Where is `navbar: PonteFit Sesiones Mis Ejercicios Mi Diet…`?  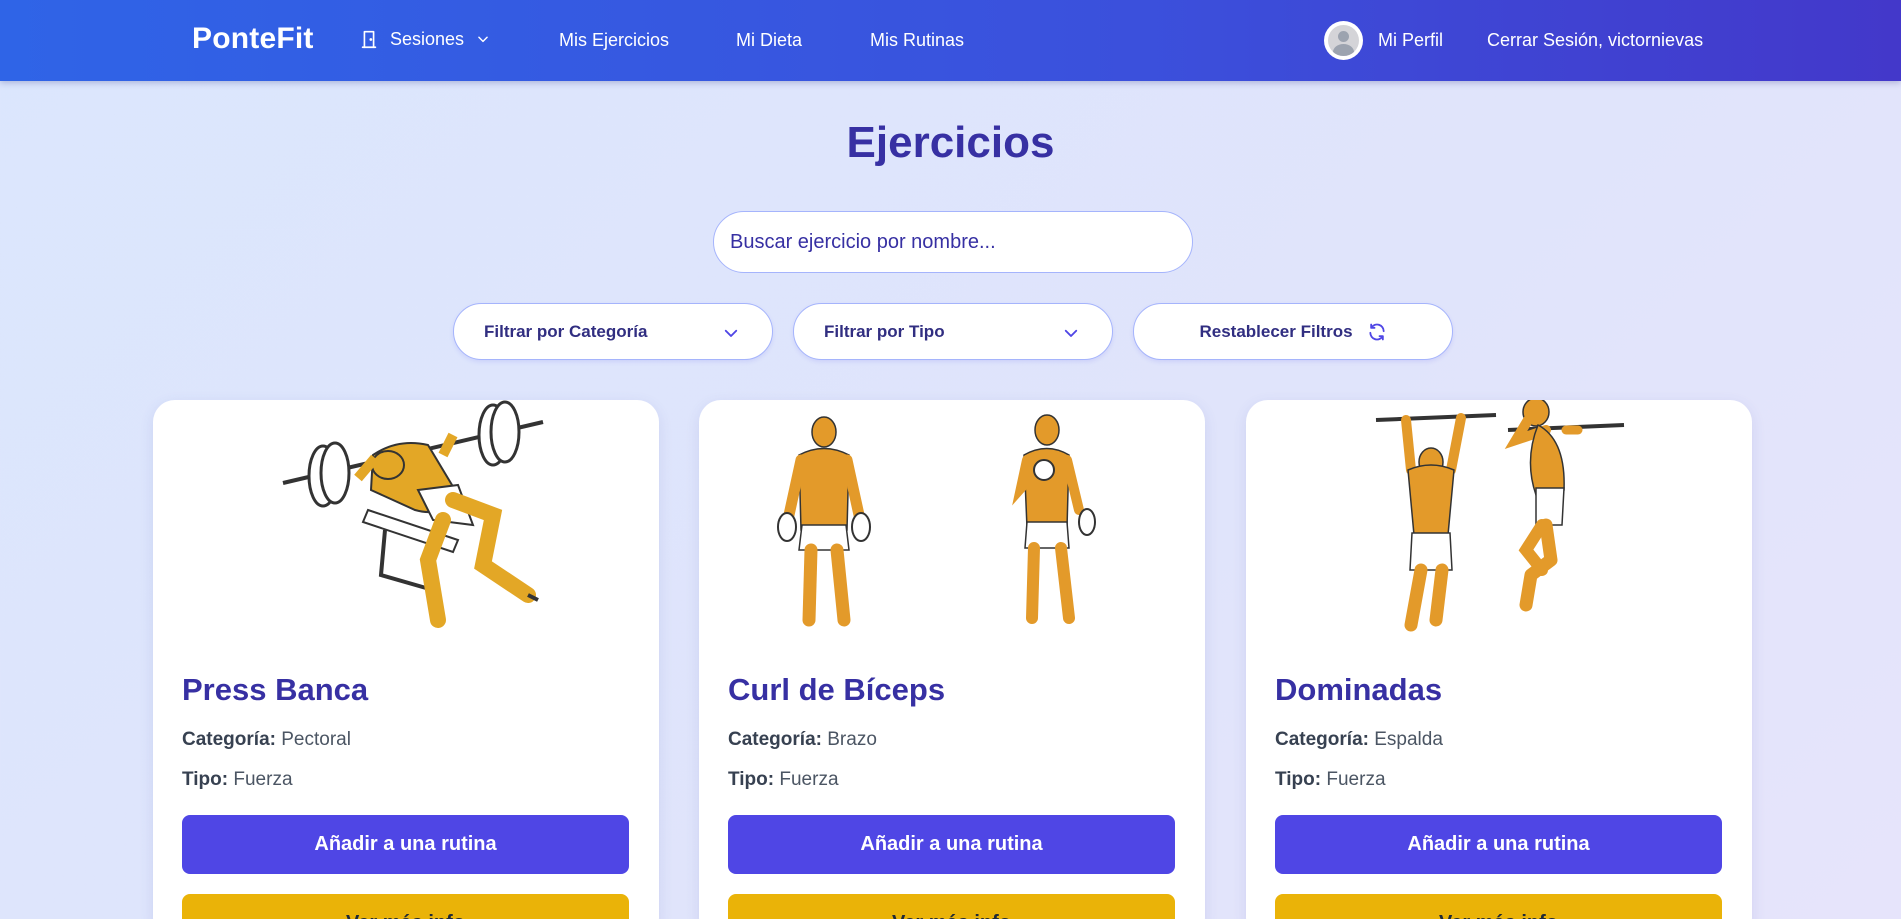 navbar: PonteFit Sesiones Mis Ejercicios Mi Diet… is located at coordinates (950, 40).